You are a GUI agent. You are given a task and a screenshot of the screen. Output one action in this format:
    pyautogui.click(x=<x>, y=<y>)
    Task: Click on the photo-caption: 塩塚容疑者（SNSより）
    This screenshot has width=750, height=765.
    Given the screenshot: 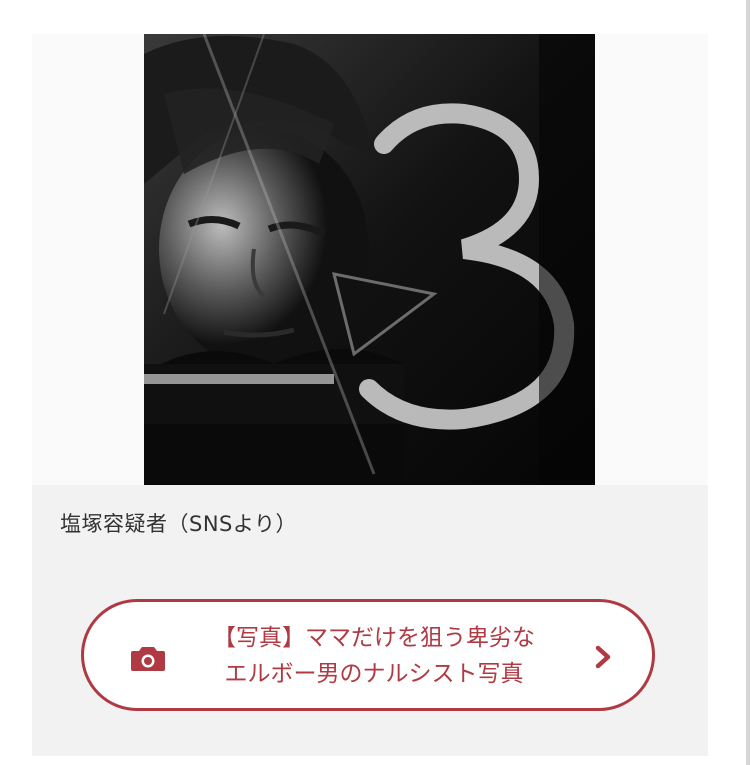 What is the action you would take?
    pyautogui.click(x=178, y=524)
    